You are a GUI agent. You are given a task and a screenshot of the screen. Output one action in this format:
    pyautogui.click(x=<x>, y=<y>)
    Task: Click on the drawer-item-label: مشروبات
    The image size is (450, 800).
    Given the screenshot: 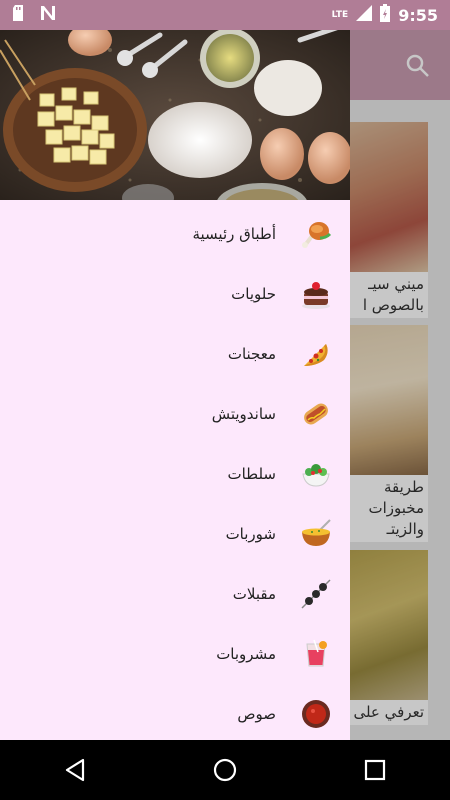 What is the action you would take?
    pyautogui.click(x=246, y=654)
    